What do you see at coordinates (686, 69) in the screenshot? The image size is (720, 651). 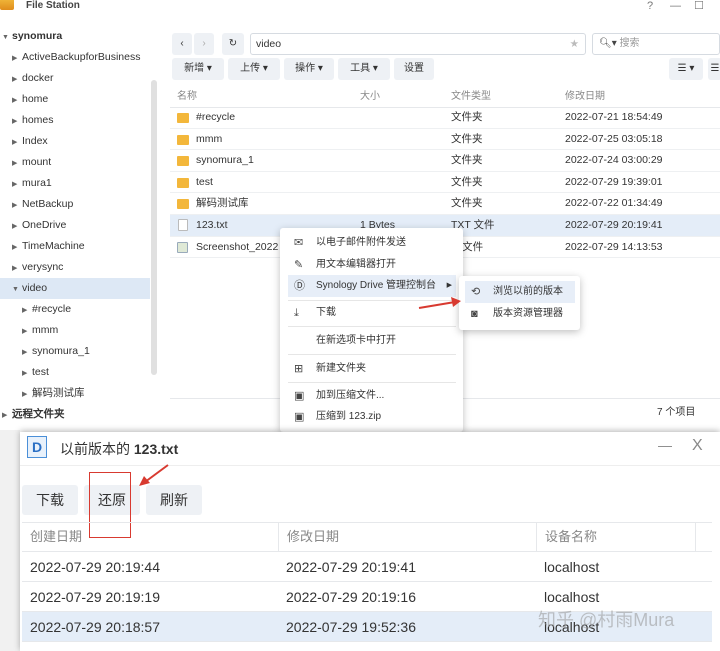 I see `view-list-button: ☰ ▾` at bounding box center [686, 69].